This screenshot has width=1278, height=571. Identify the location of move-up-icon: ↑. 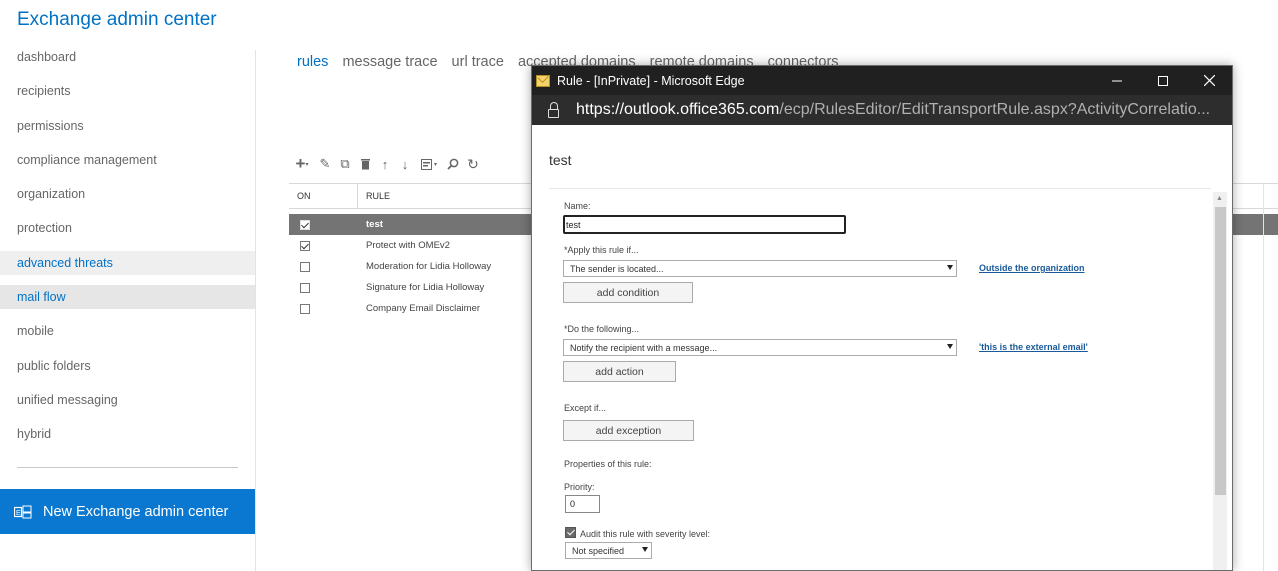
(385, 164).